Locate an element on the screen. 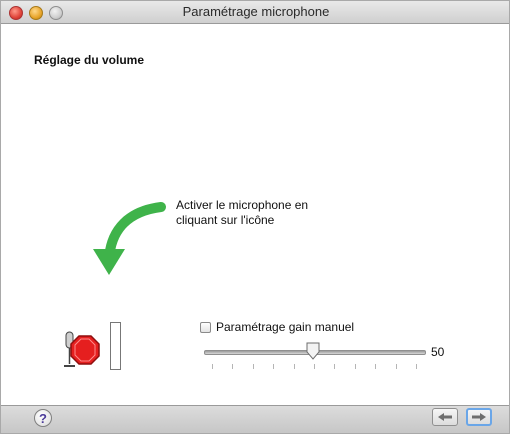 Image resolution: width=510 pixels, height=434 pixels. next-button is located at coordinates (479, 417).